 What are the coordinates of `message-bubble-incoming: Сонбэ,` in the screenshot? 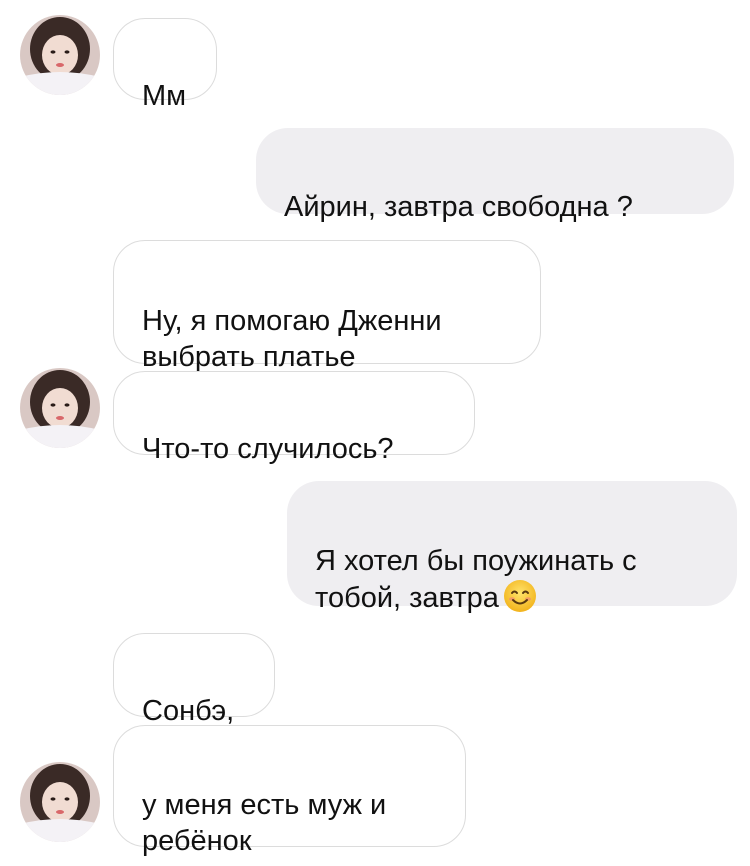 It's located at (194, 680).